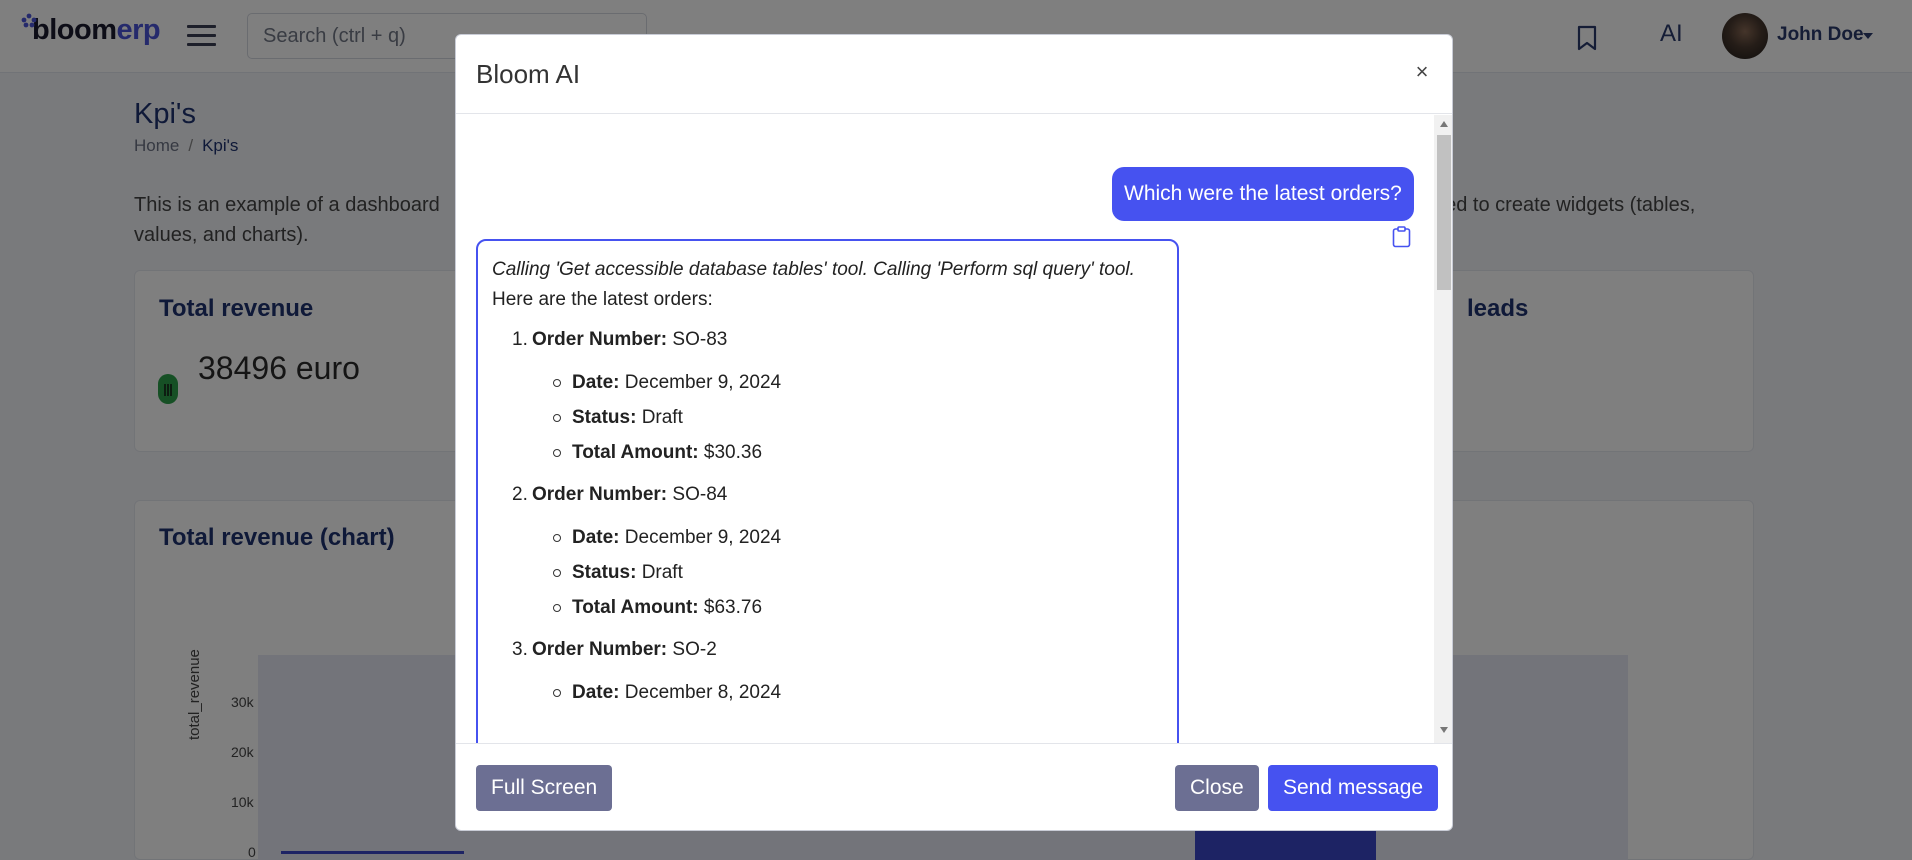 The height and width of the screenshot is (860, 1912). What do you see at coordinates (1444, 730) in the screenshot?
I see `scroll-down-icon` at bounding box center [1444, 730].